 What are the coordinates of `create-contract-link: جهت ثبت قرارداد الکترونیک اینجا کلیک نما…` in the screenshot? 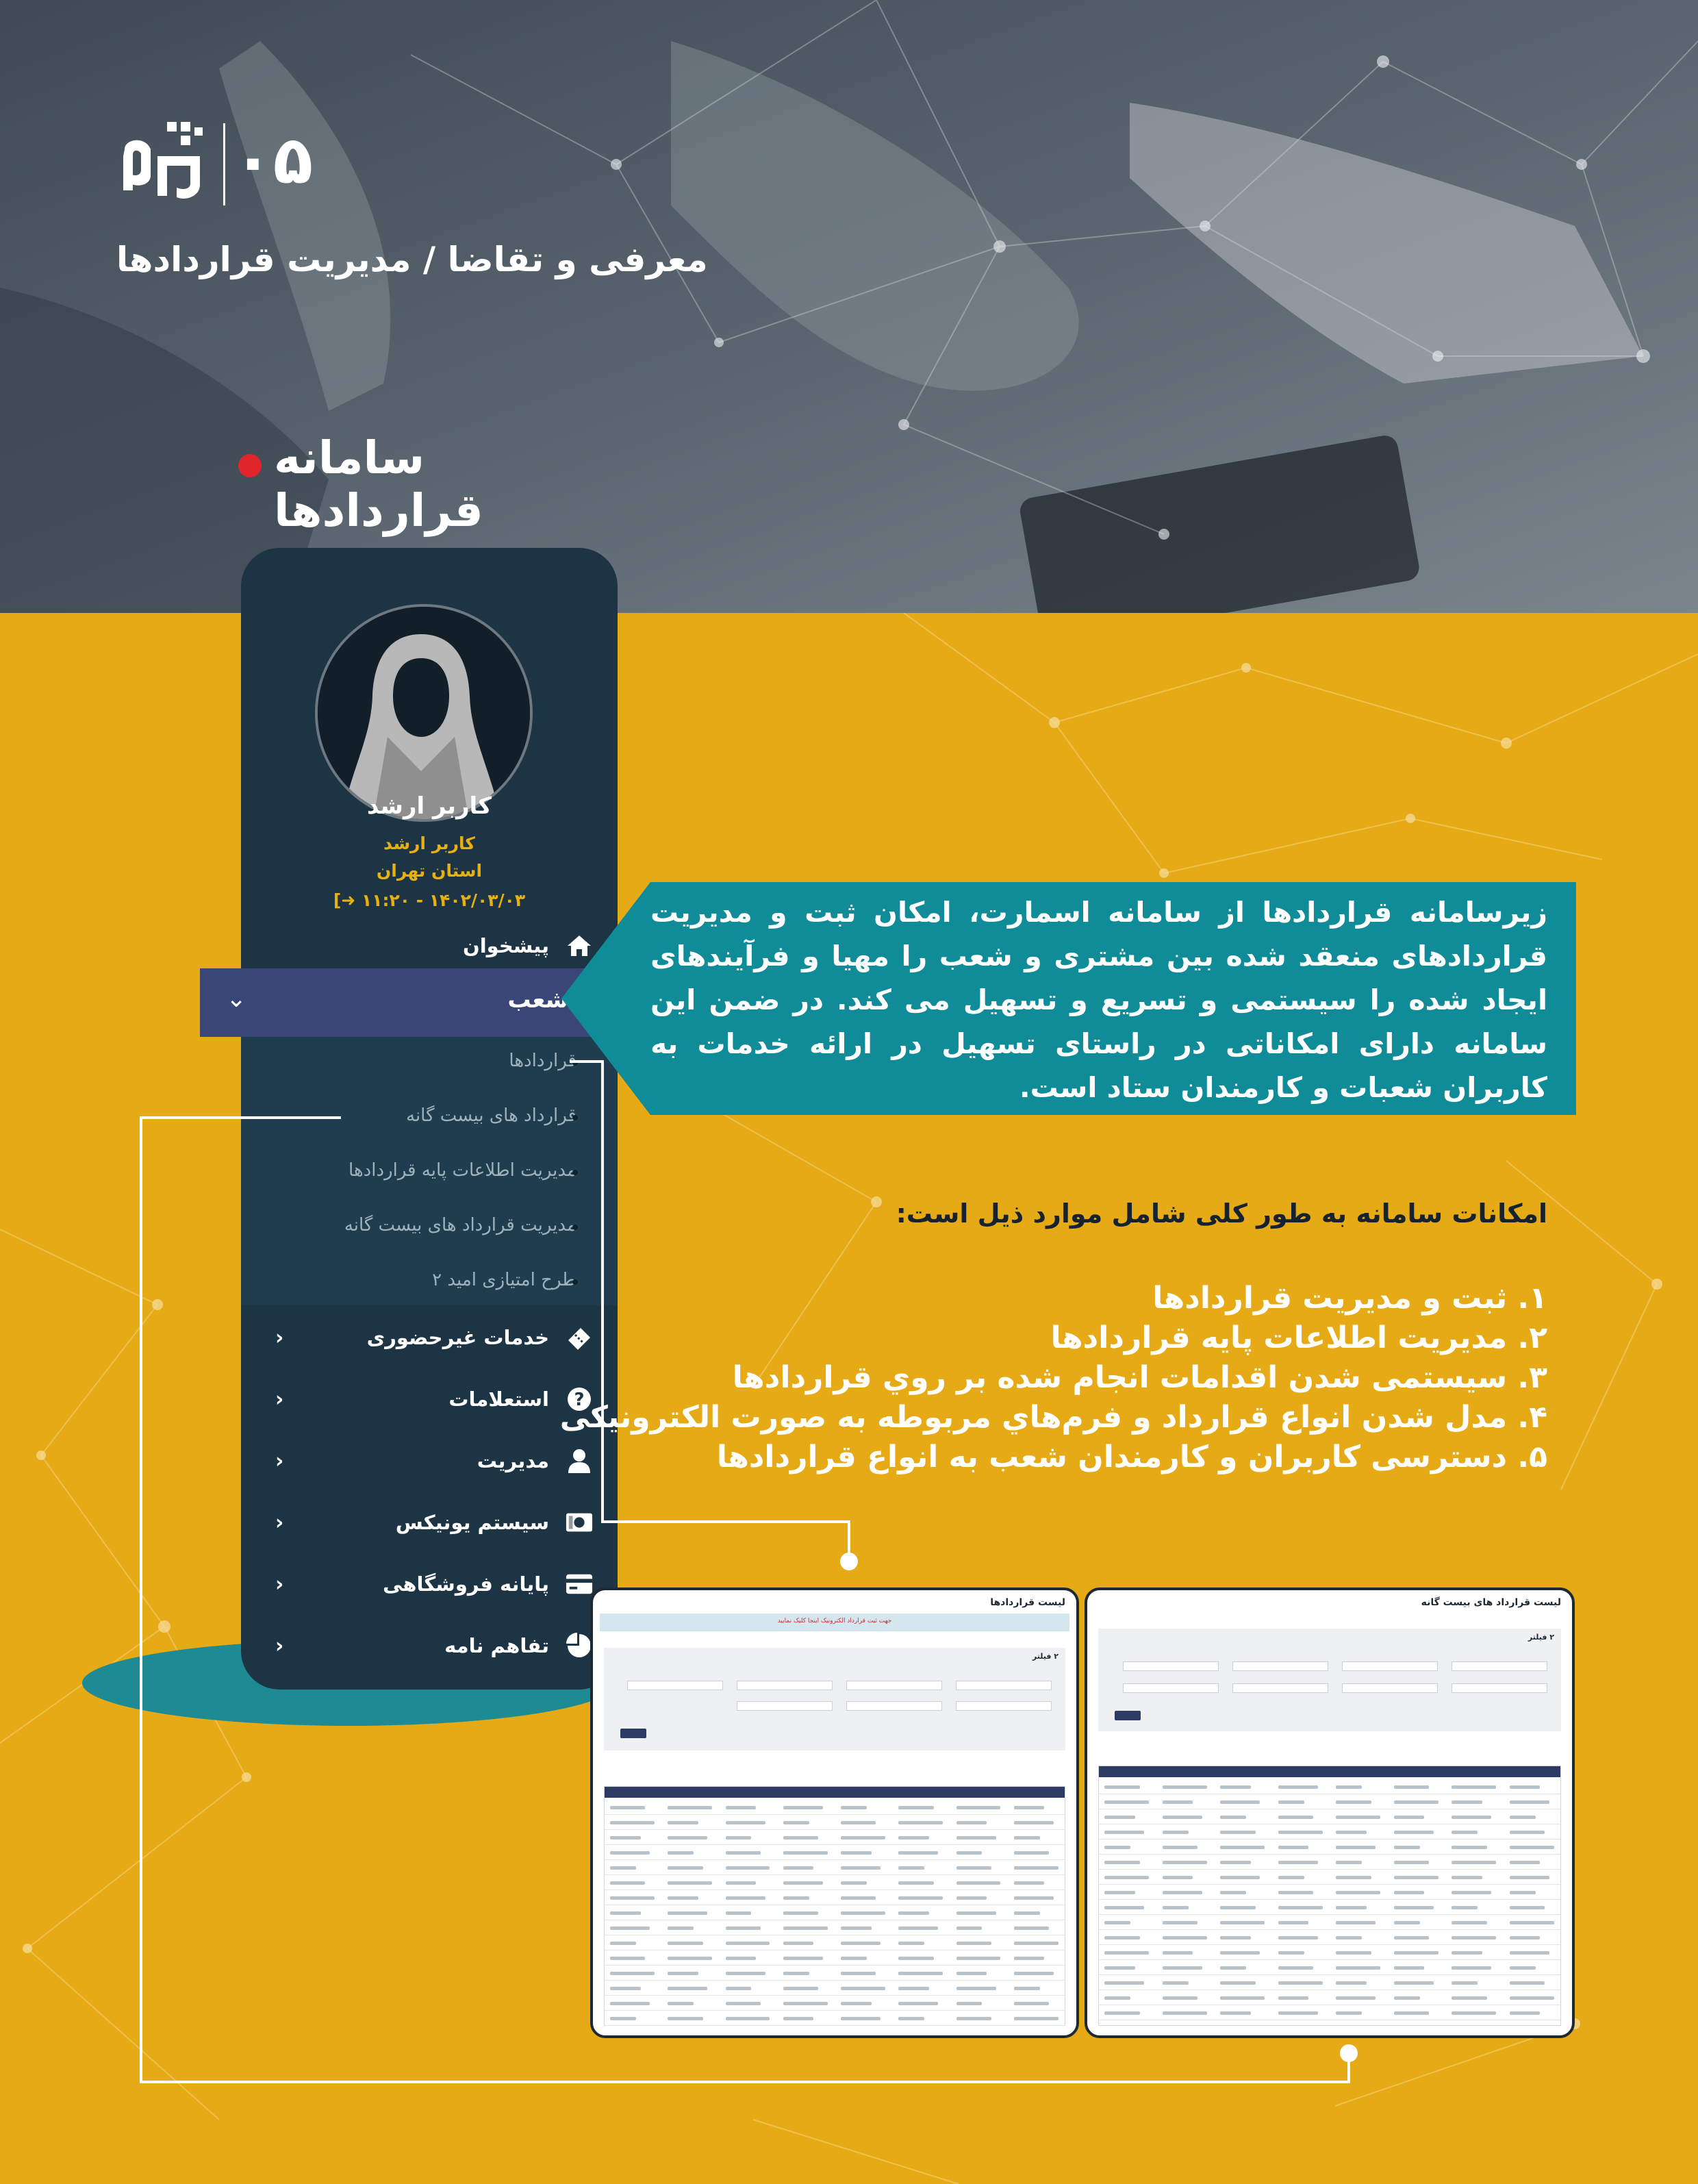 It's located at (834, 1621).